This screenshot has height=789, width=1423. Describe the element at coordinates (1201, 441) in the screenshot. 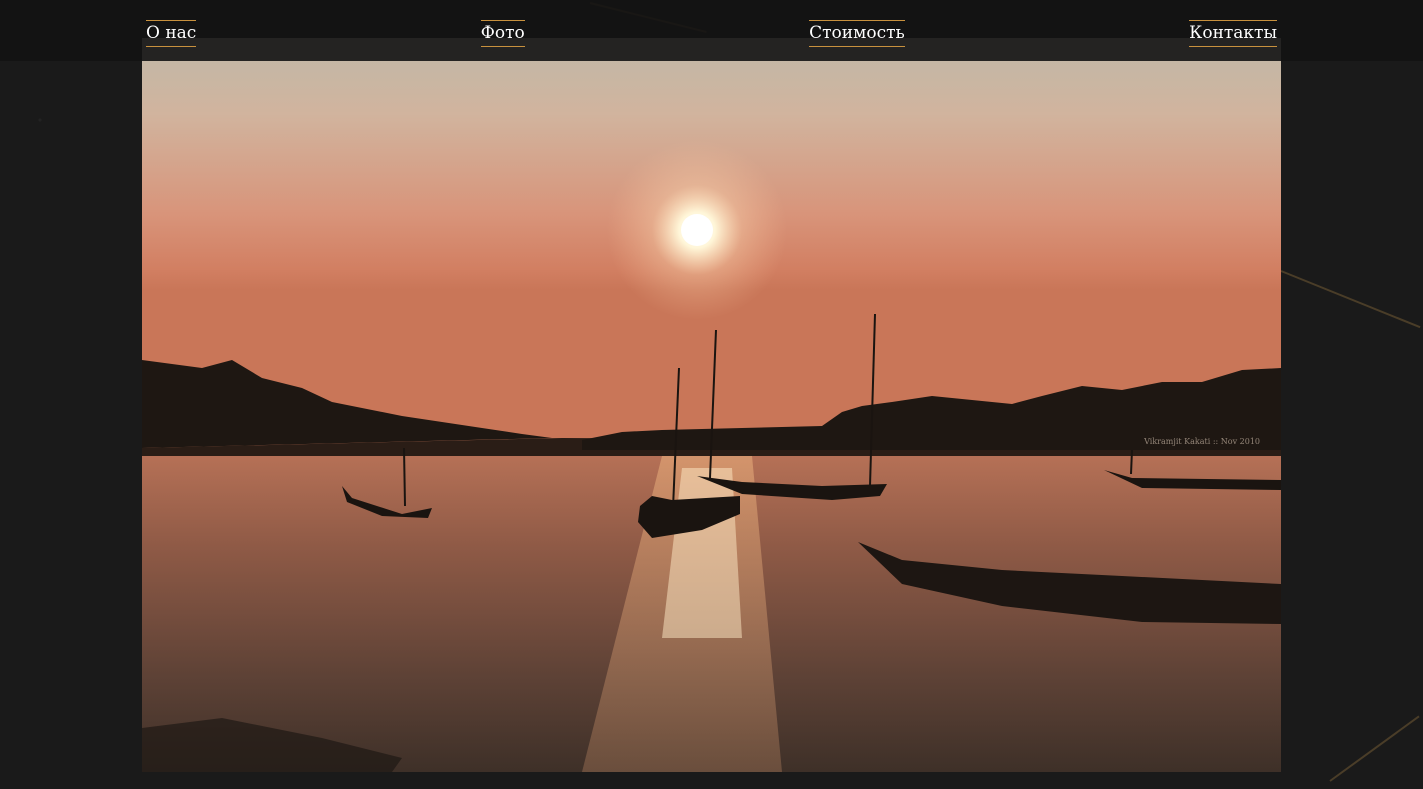

I see `watermark: Vikramjit Kakati :: Nov 2010` at that location.